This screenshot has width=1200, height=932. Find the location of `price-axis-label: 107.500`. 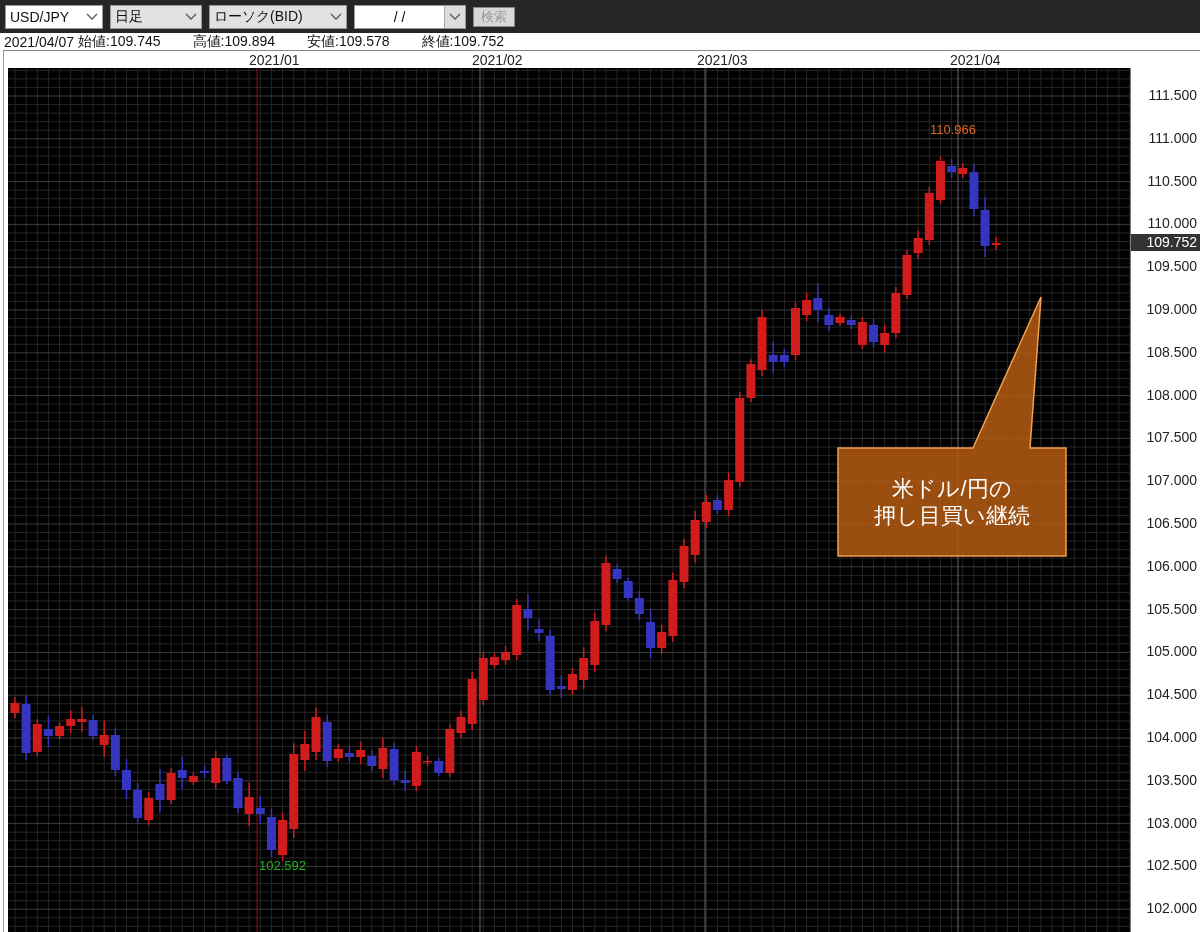

price-axis-label: 107.500 is located at coordinates (1171, 437).